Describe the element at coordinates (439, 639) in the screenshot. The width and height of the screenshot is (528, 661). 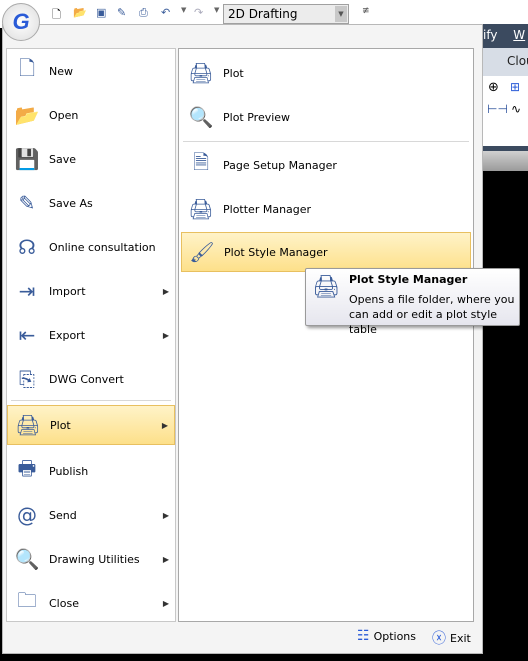
I see `exit-icon: ⓧ` at that location.